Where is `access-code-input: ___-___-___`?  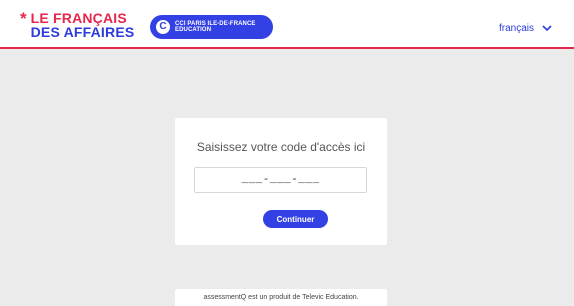
access-code-input: ___-___-___ is located at coordinates (280, 180).